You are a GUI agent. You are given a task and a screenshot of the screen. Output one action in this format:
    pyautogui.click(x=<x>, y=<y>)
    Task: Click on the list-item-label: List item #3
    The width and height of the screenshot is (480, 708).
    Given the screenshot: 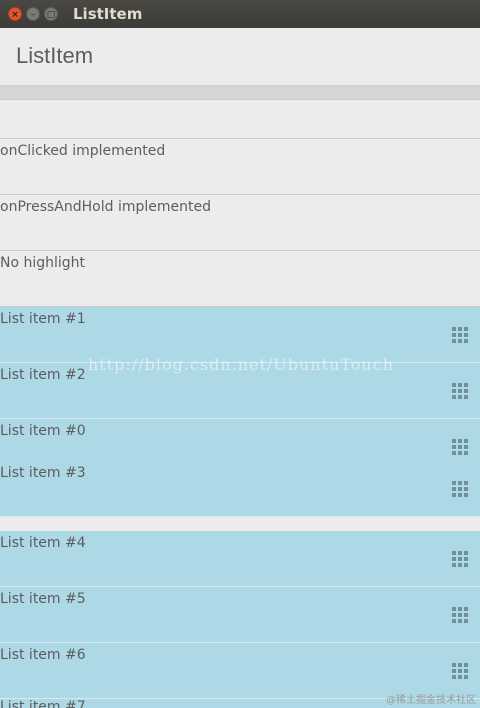 What is the action you would take?
    pyautogui.click(x=43, y=473)
    